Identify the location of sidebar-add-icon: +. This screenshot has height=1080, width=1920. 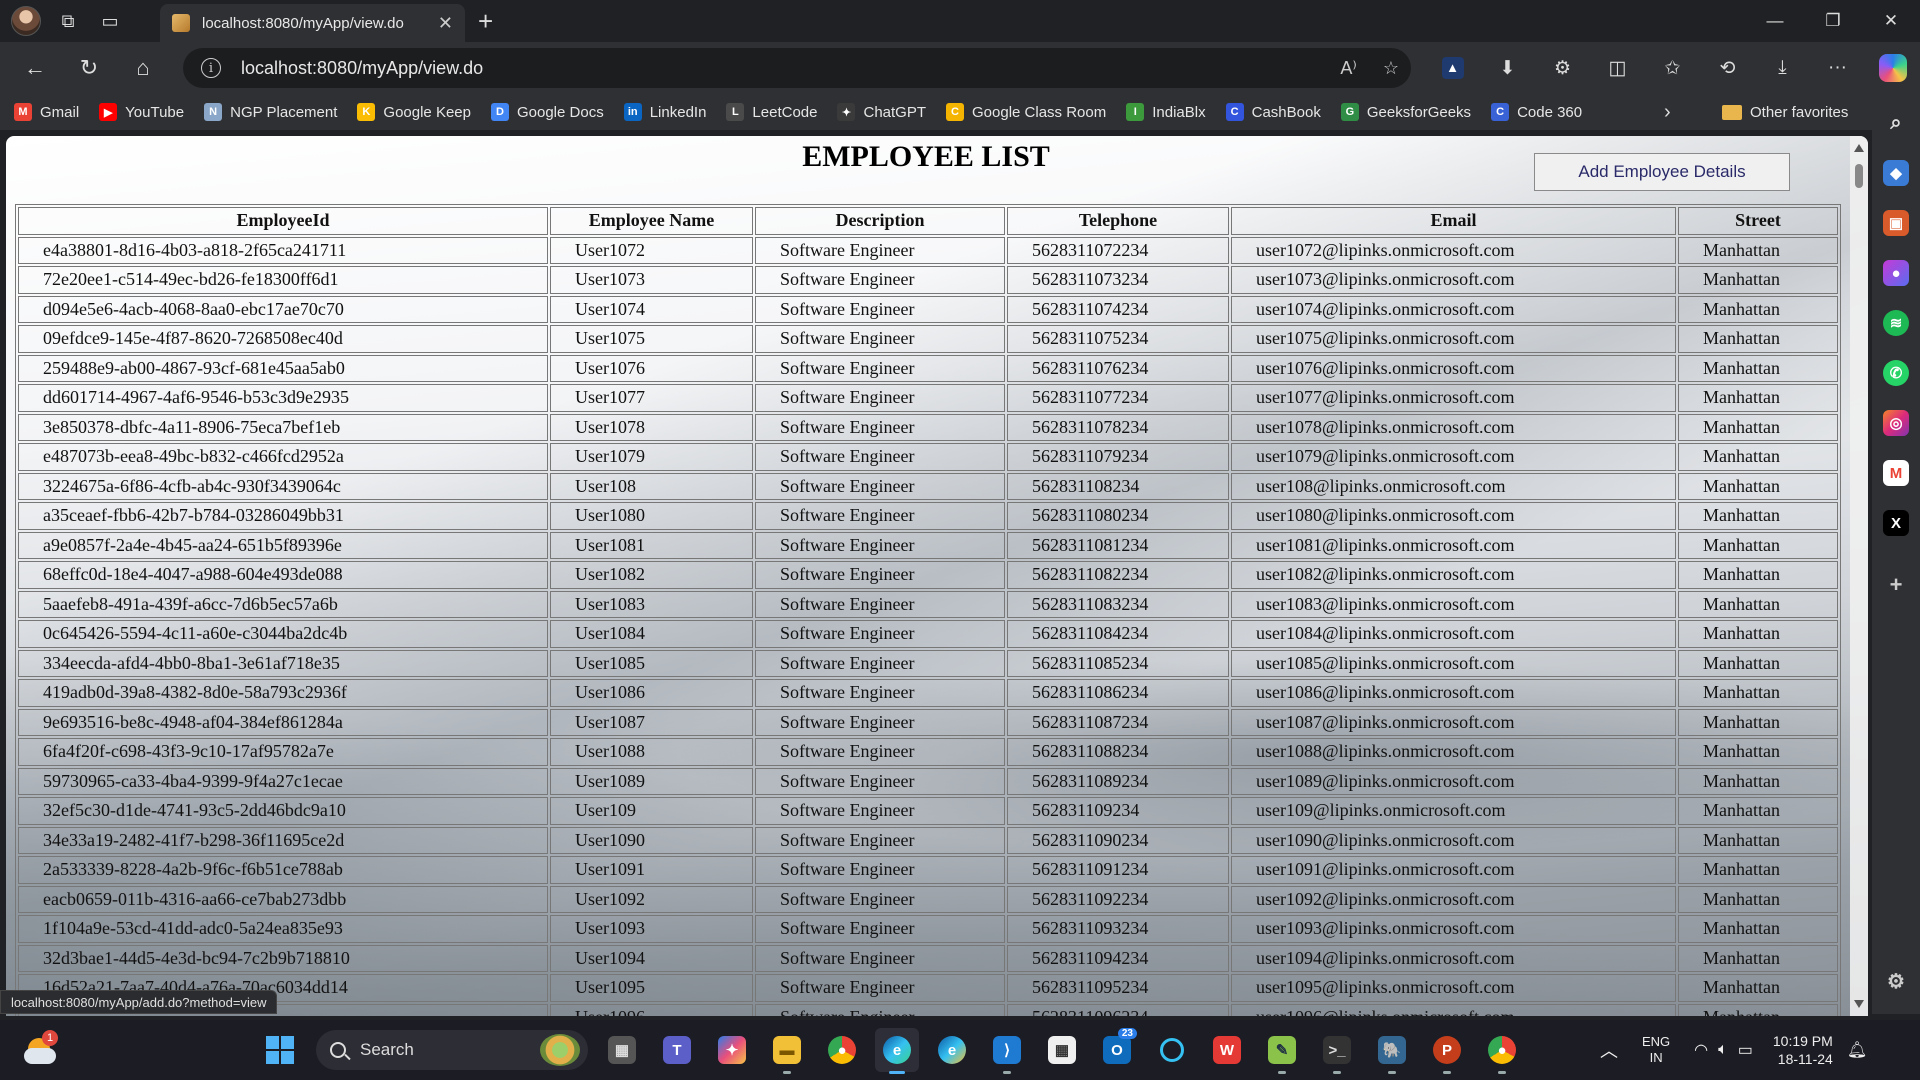
(1896, 585).